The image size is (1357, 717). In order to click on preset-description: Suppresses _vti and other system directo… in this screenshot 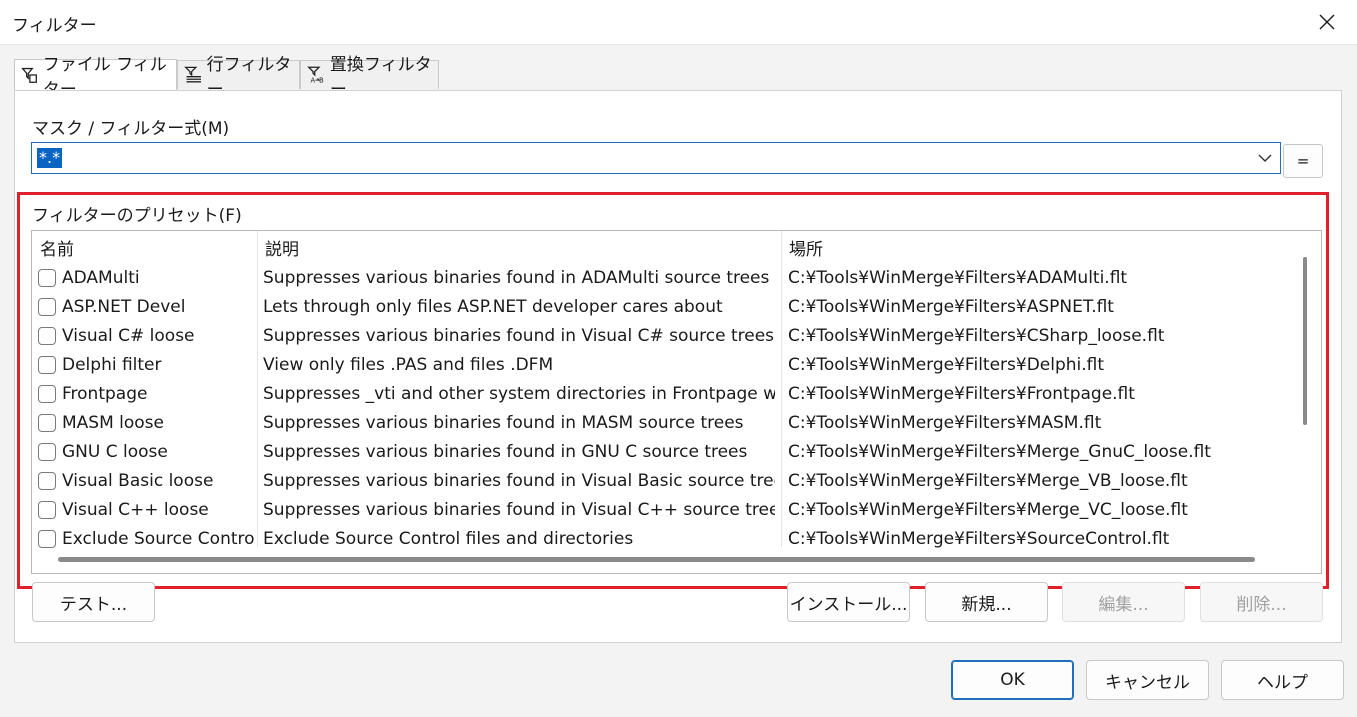, I will do `click(519, 394)`.